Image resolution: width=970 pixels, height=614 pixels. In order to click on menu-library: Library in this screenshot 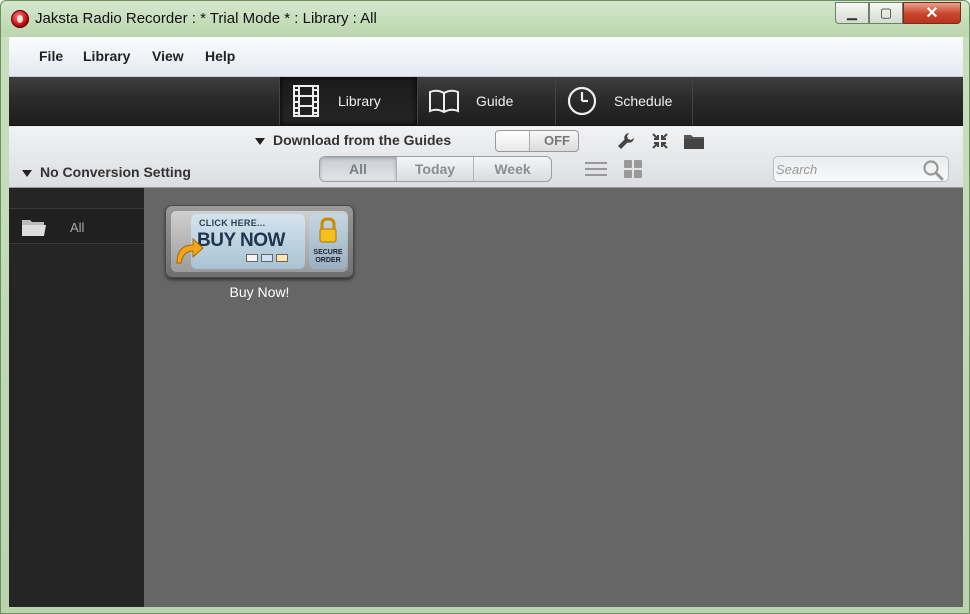, I will do `click(106, 56)`.